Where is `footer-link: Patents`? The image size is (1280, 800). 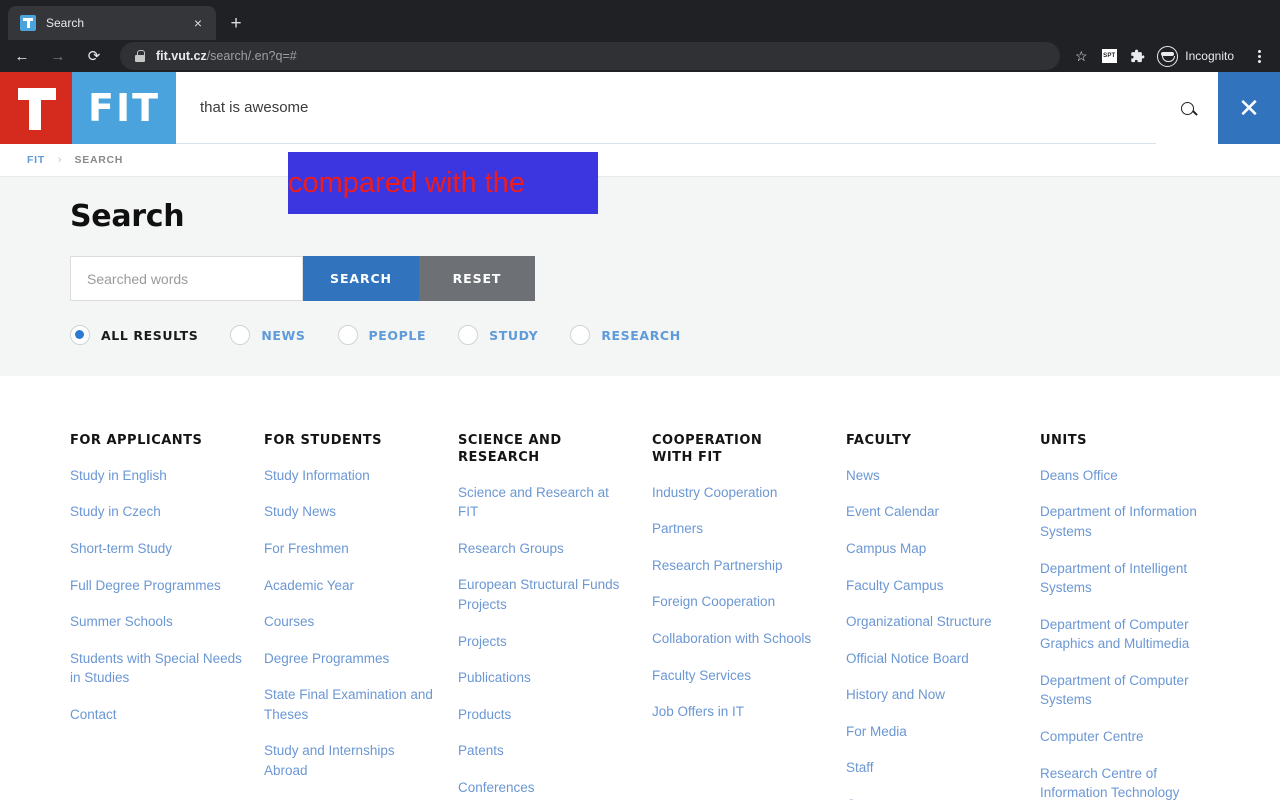 footer-link: Patents is located at coordinates (544, 751).